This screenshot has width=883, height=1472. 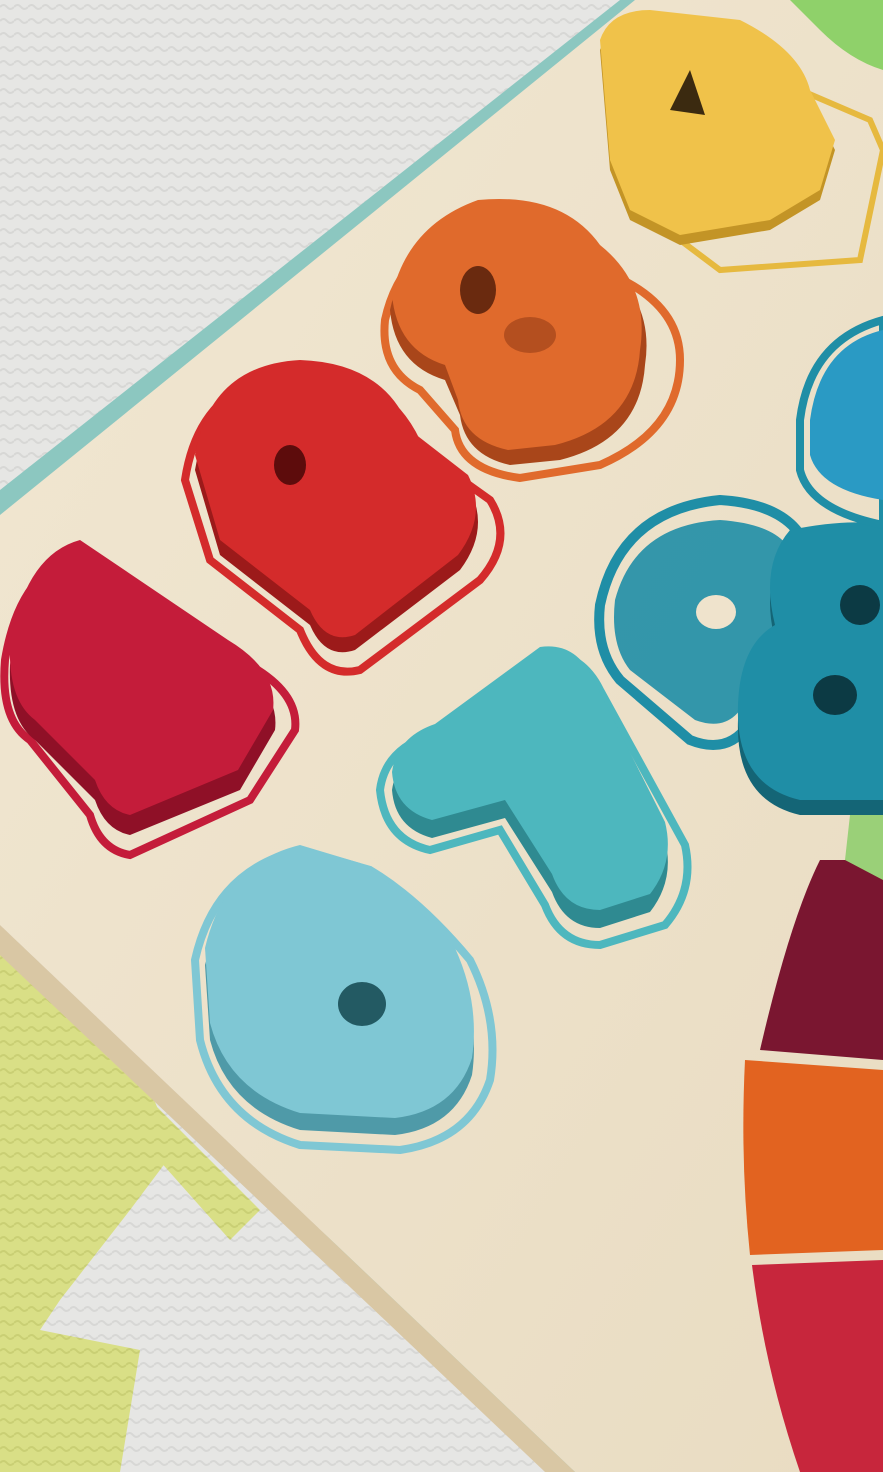 I want to click on rainbow-segment-orange, so click(x=813, y=1157).